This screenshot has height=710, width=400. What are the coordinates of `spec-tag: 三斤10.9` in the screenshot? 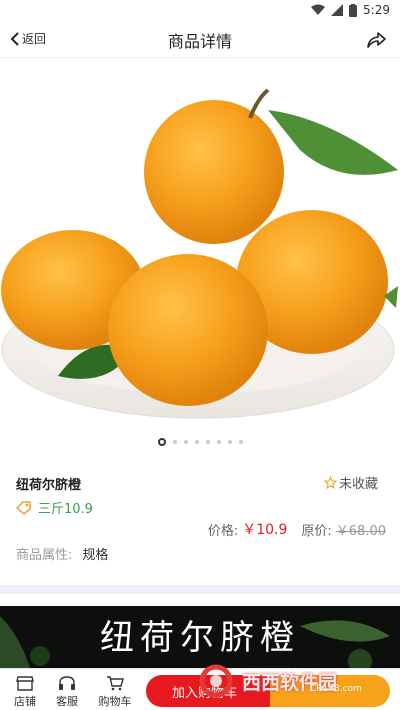 It's located at (54, 507).